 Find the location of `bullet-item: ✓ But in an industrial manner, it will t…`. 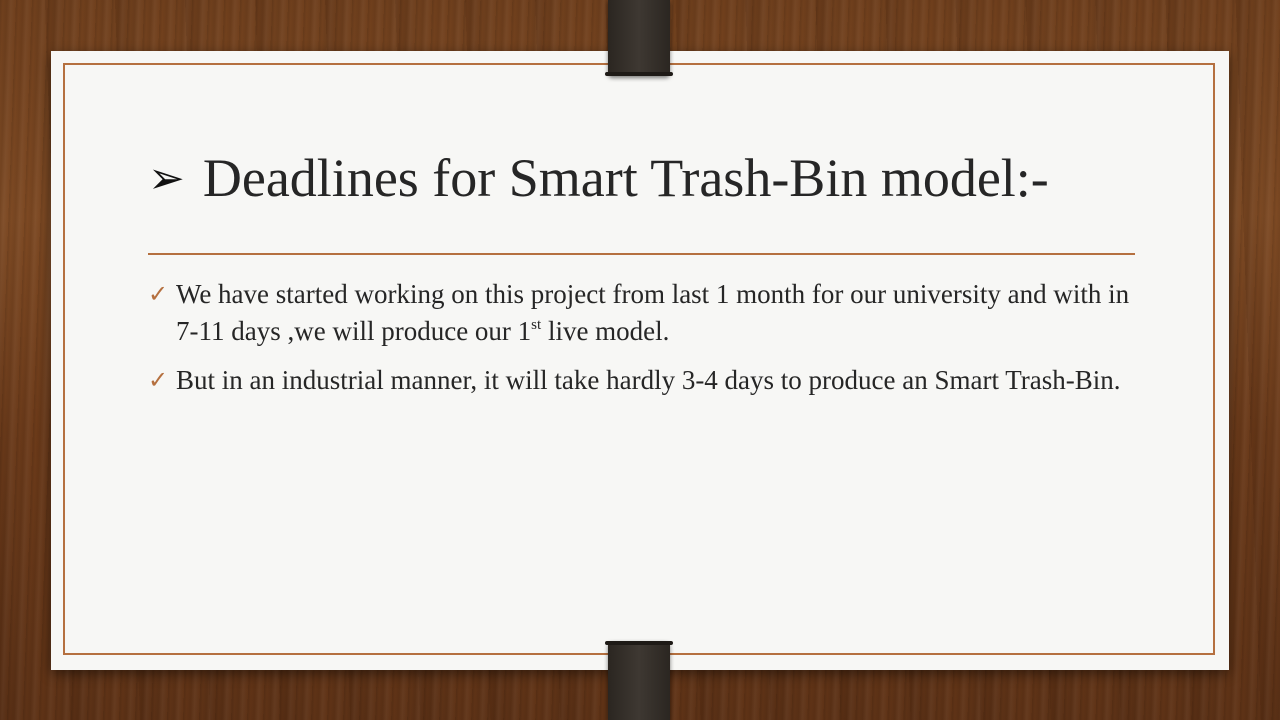

bullet-item: ✓ But in an industrial manner, it will t… is located at coordinates (643, 380).